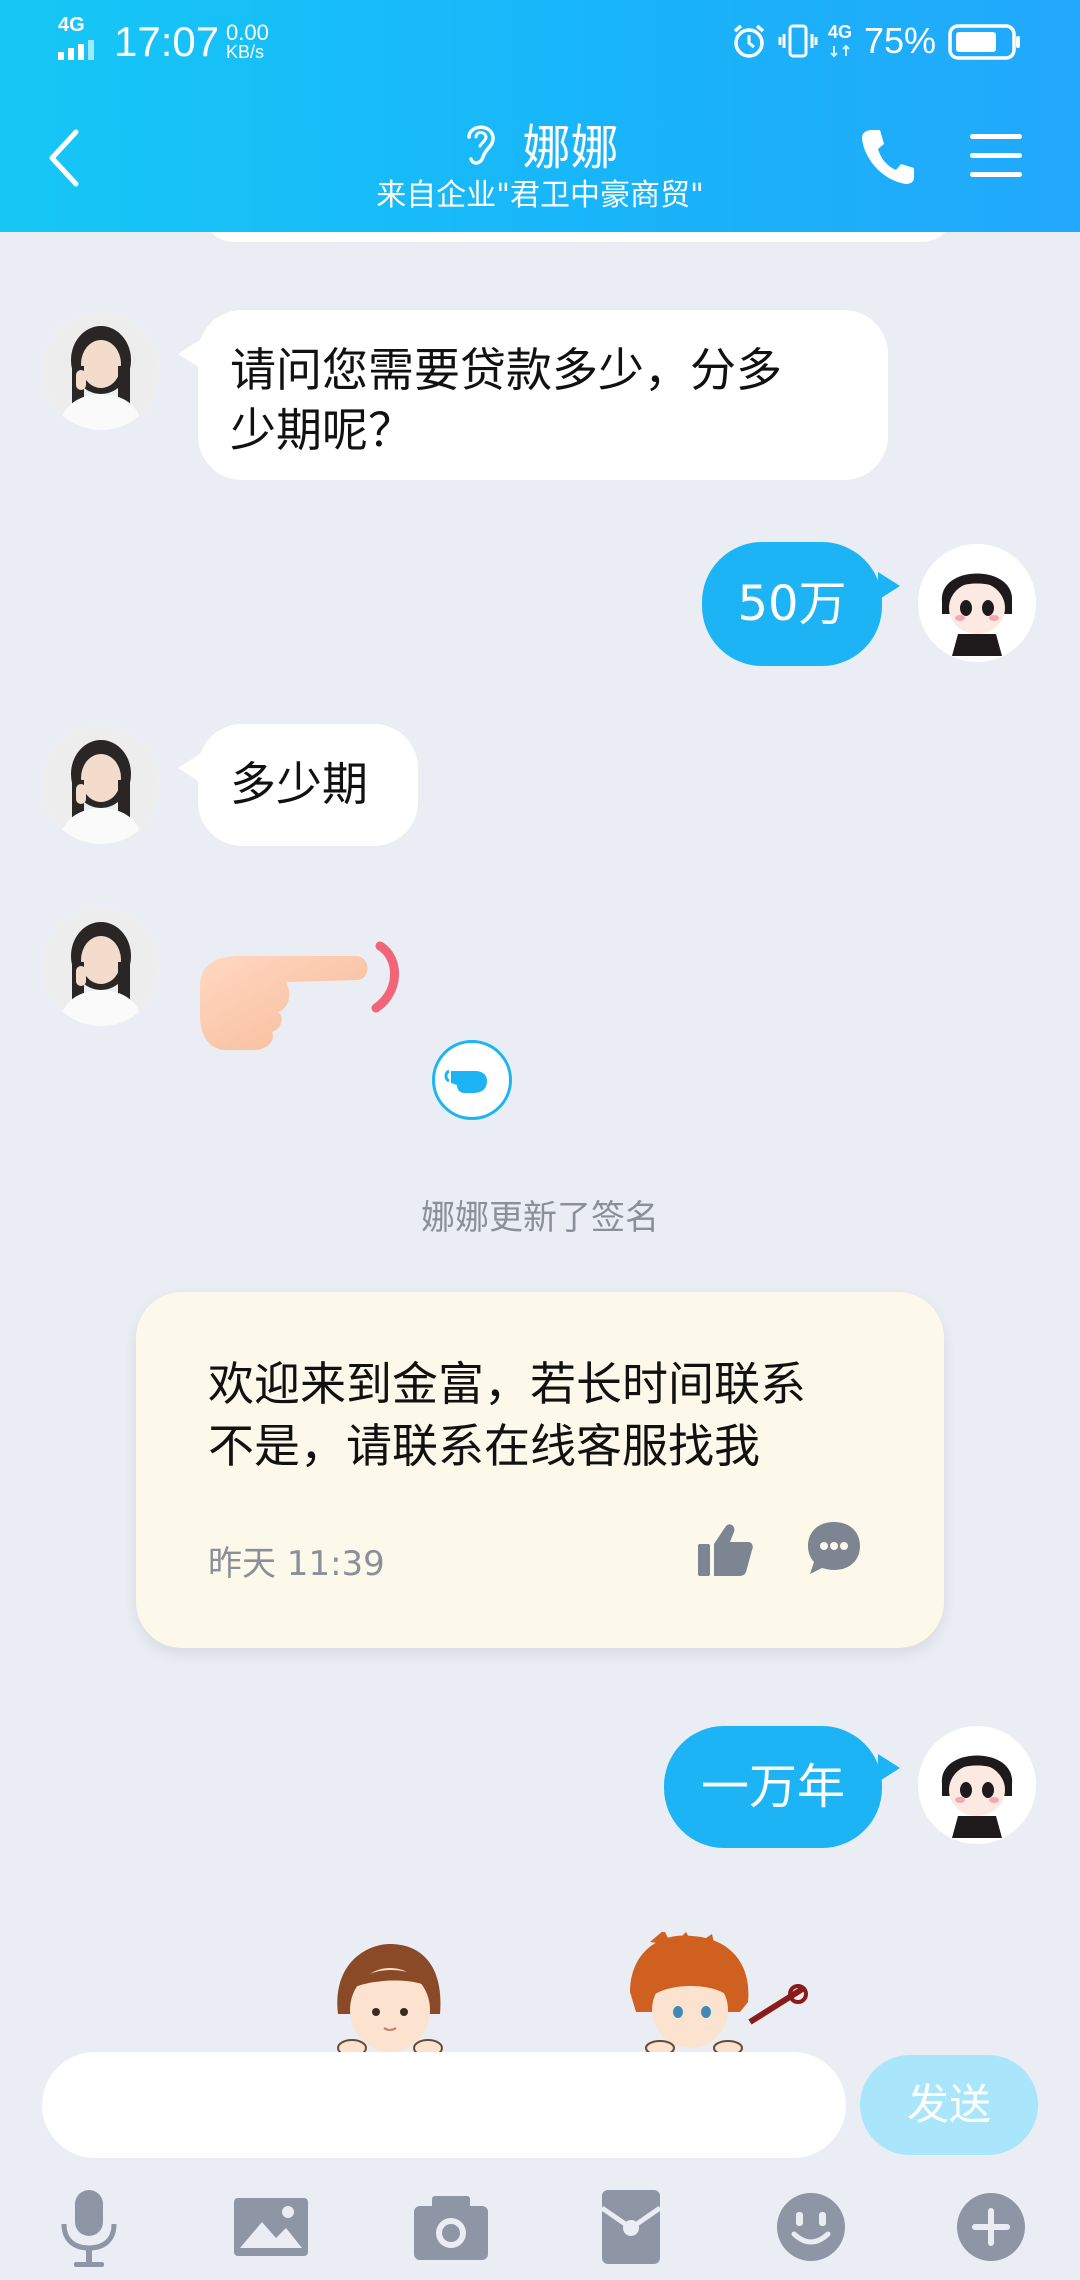  I want to click on signal2-icon, so click(840, 51).